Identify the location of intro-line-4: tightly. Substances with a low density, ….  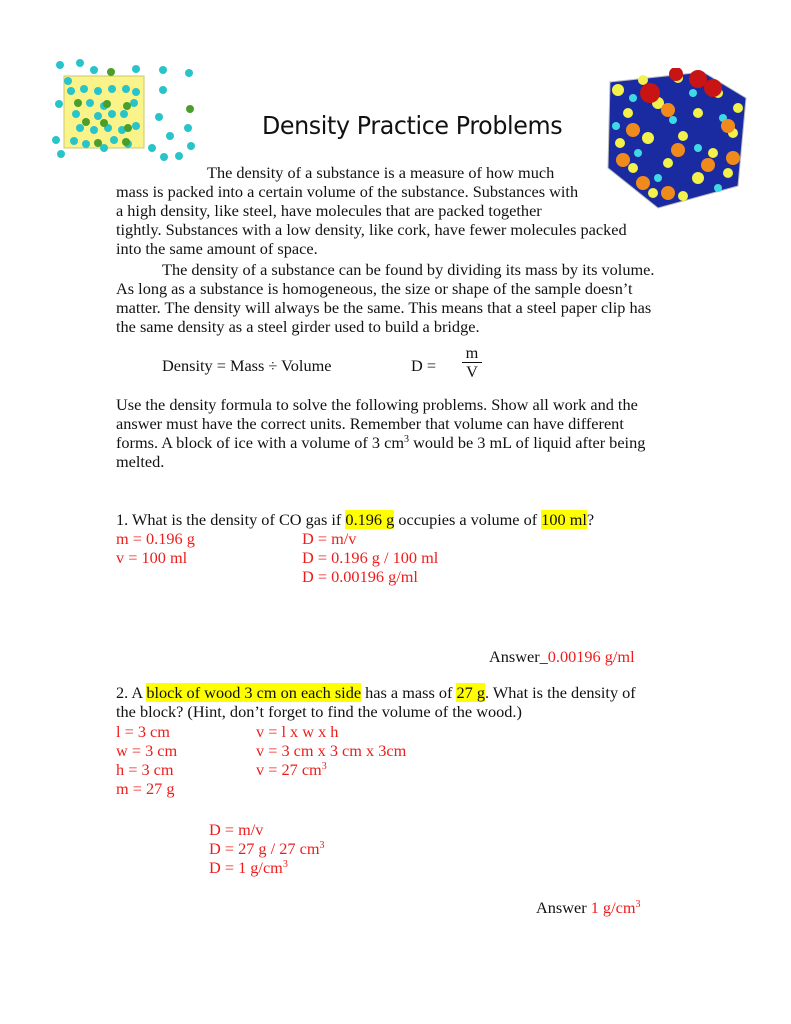
(371, 229).